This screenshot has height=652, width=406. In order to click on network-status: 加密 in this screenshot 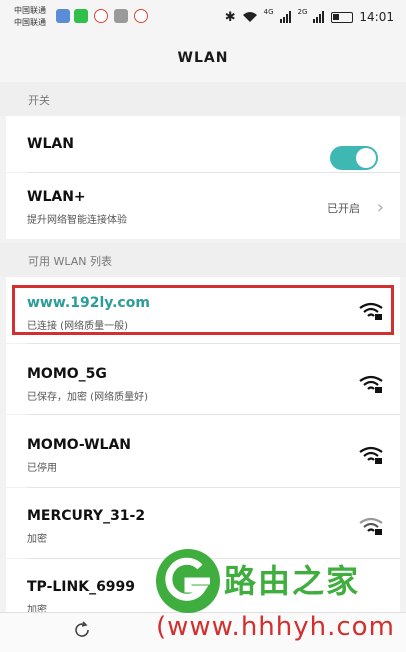, I will do `click(37, 539)`.